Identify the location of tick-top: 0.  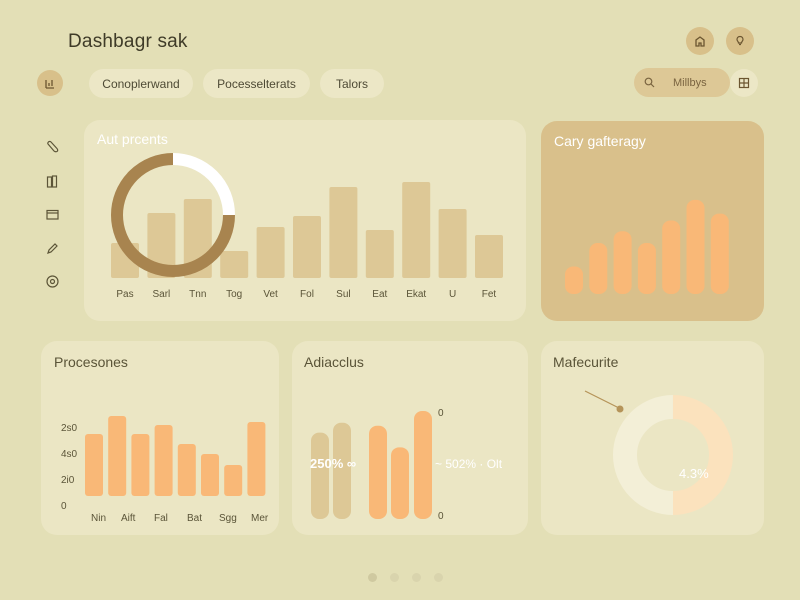
(441, 413).